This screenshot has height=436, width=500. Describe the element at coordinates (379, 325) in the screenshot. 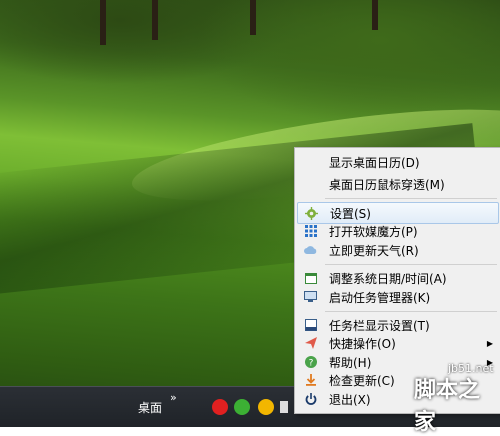

I see `menu-item-label: 任务栏显示设置(T)` at that location.